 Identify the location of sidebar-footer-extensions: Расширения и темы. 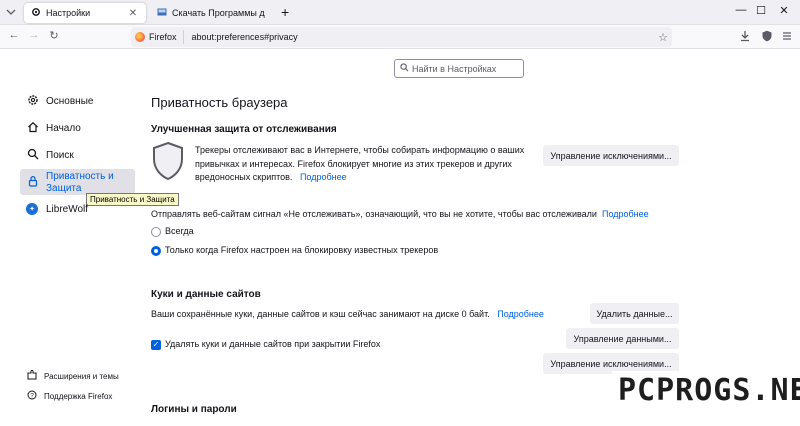
(72, 376).